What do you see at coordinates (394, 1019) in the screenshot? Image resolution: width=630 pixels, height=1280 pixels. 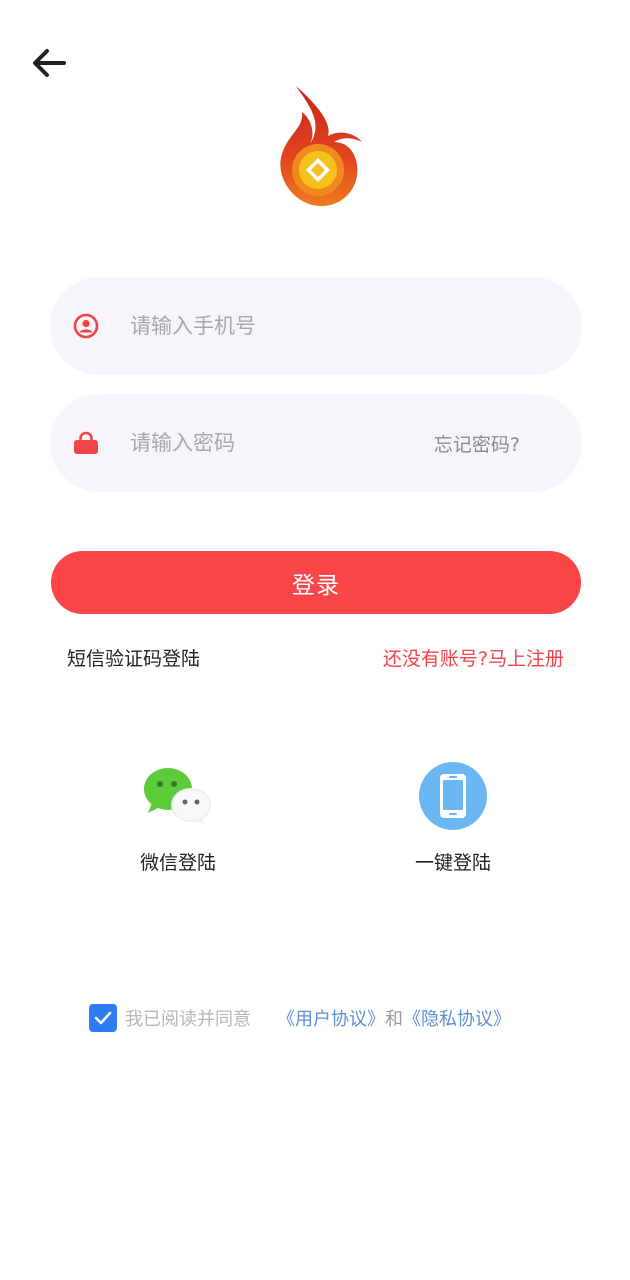 I see `agreement-and: 和` at bounding box center [394, 1019].